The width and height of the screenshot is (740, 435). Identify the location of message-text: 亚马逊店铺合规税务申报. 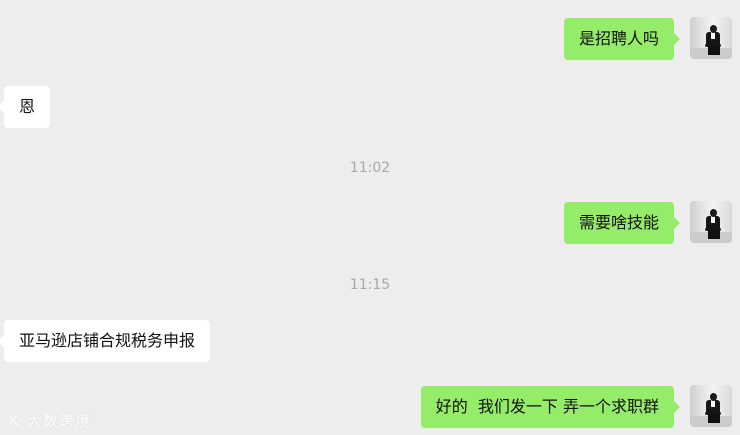
(107, 340).